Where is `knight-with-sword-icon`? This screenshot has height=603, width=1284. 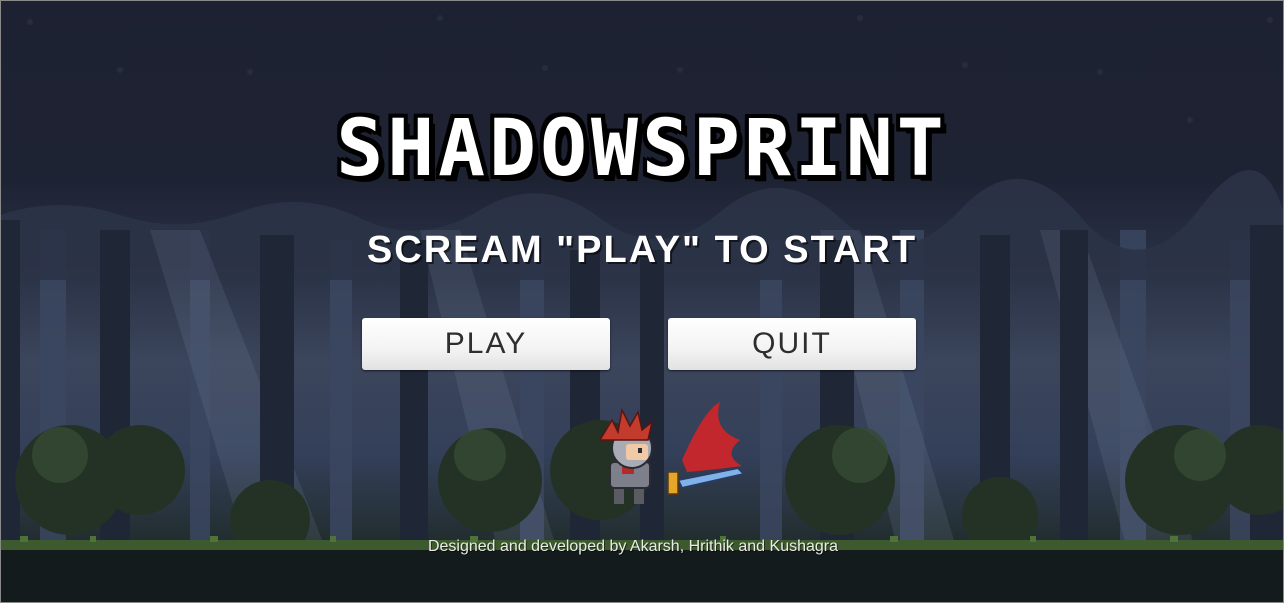
knight-with-sword-icon is located at coordinates (672, 453).